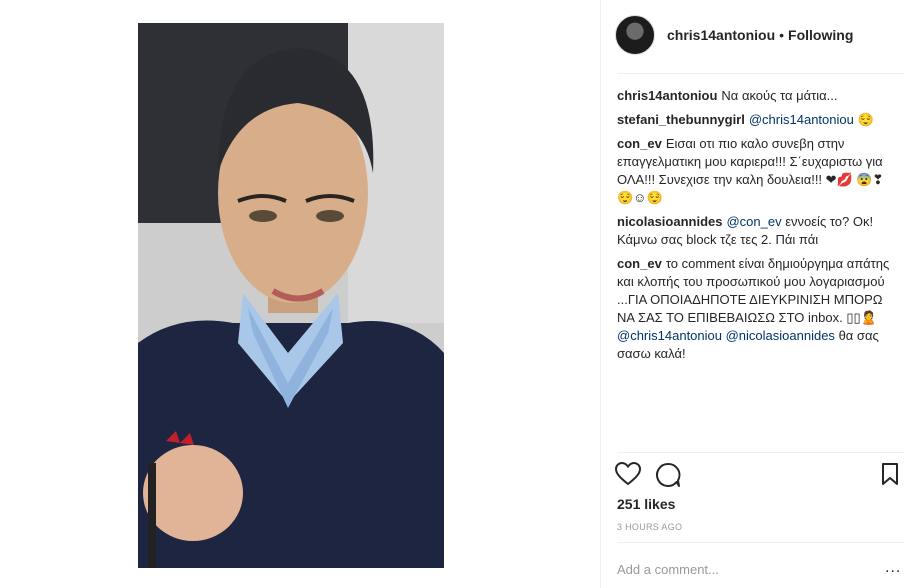 The width and height of the screenshot is (920, 588). I want to click on avatar, so click(635, 35).